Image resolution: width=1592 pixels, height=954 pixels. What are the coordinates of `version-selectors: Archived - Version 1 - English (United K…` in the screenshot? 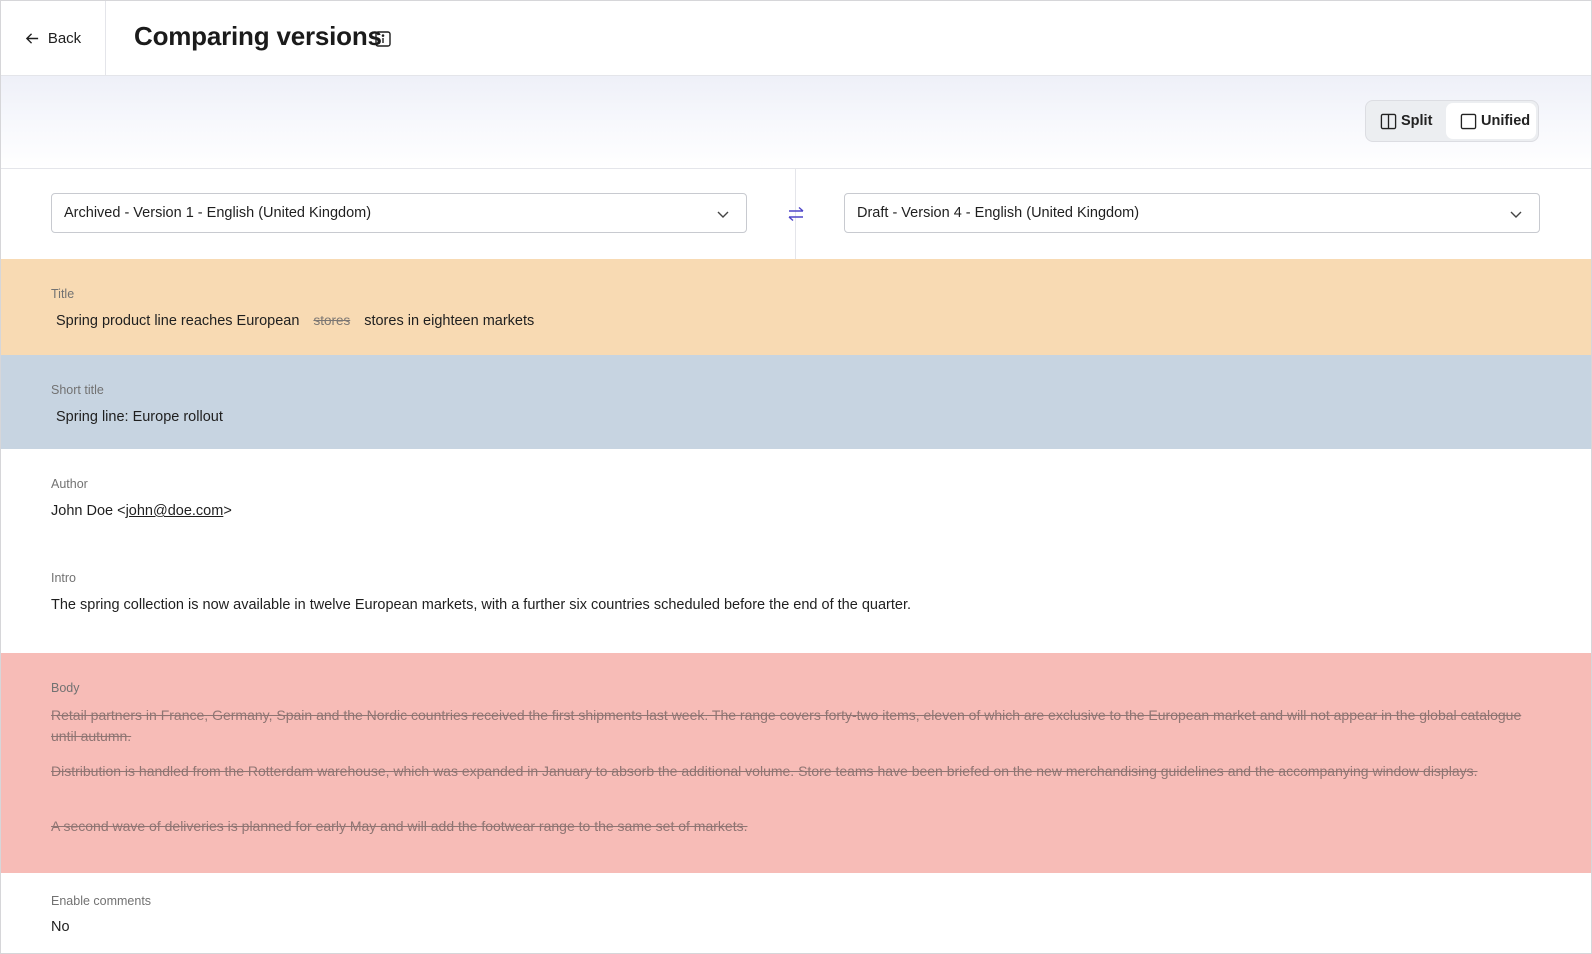 It's located at (796, 214).